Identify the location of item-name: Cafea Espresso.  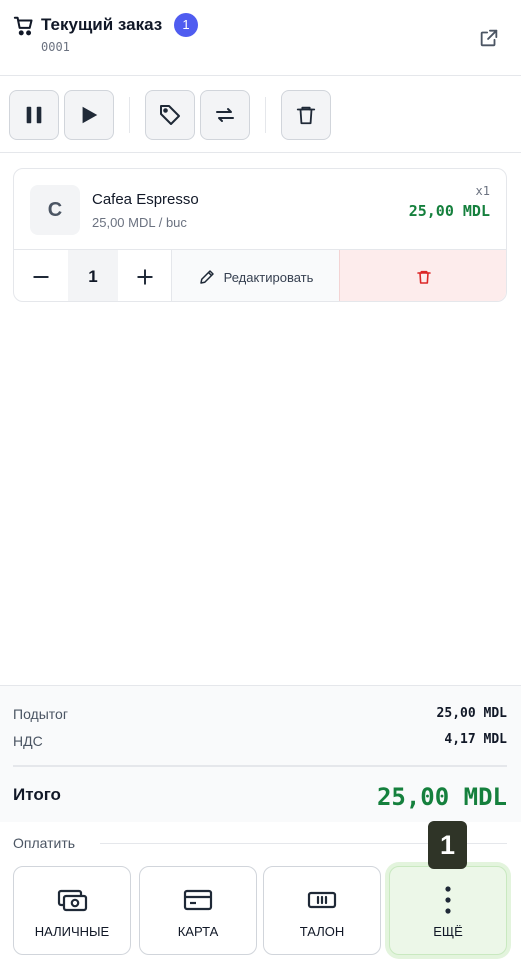
(145, 199).